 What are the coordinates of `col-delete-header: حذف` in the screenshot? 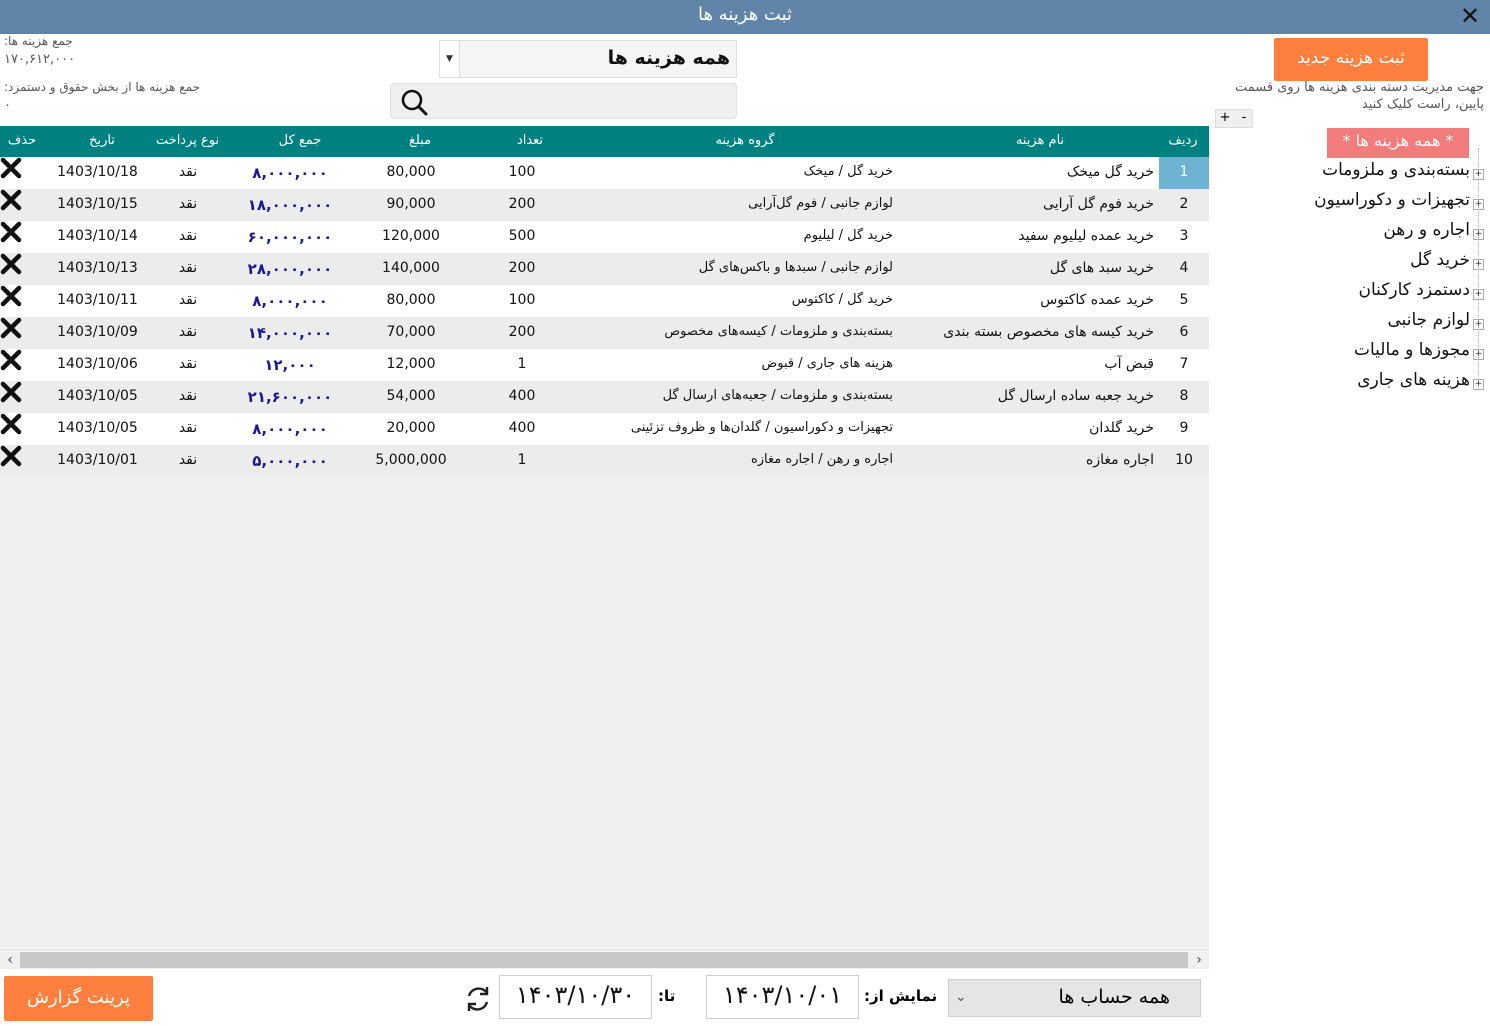 It's located at (22, 140).